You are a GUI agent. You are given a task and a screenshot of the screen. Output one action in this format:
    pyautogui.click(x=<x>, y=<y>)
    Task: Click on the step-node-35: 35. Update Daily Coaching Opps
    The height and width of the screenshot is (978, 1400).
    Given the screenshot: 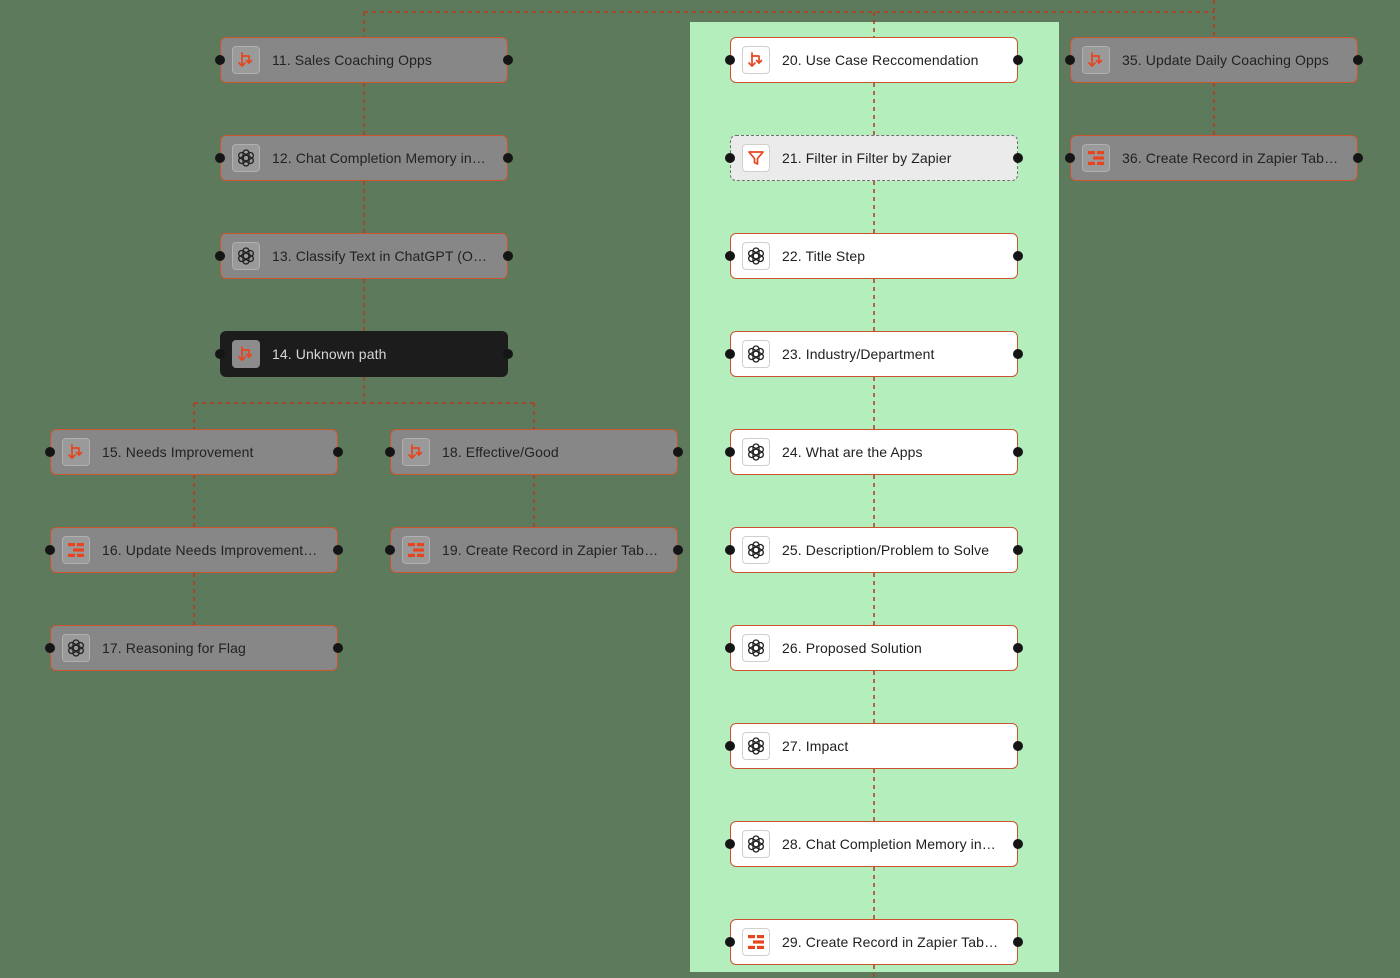 What is the action you would take?
    pyautogui.click(x=1214, y=60)
    